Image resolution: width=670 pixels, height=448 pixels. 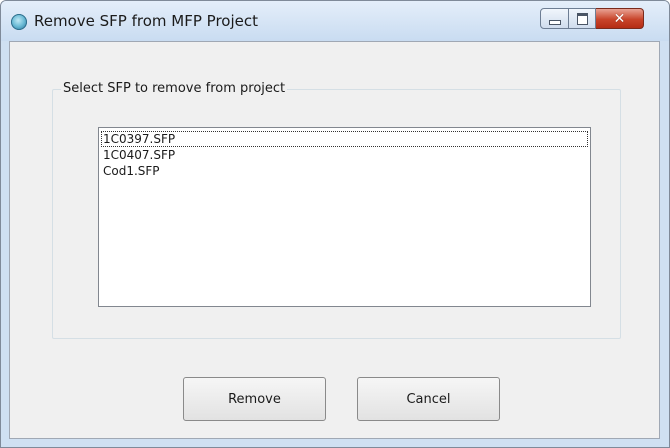 What do you see at coordinates (344, 139) in the screenshot?
I see `list-item: 1C0397.SFP` at bounding box center [344, 139].